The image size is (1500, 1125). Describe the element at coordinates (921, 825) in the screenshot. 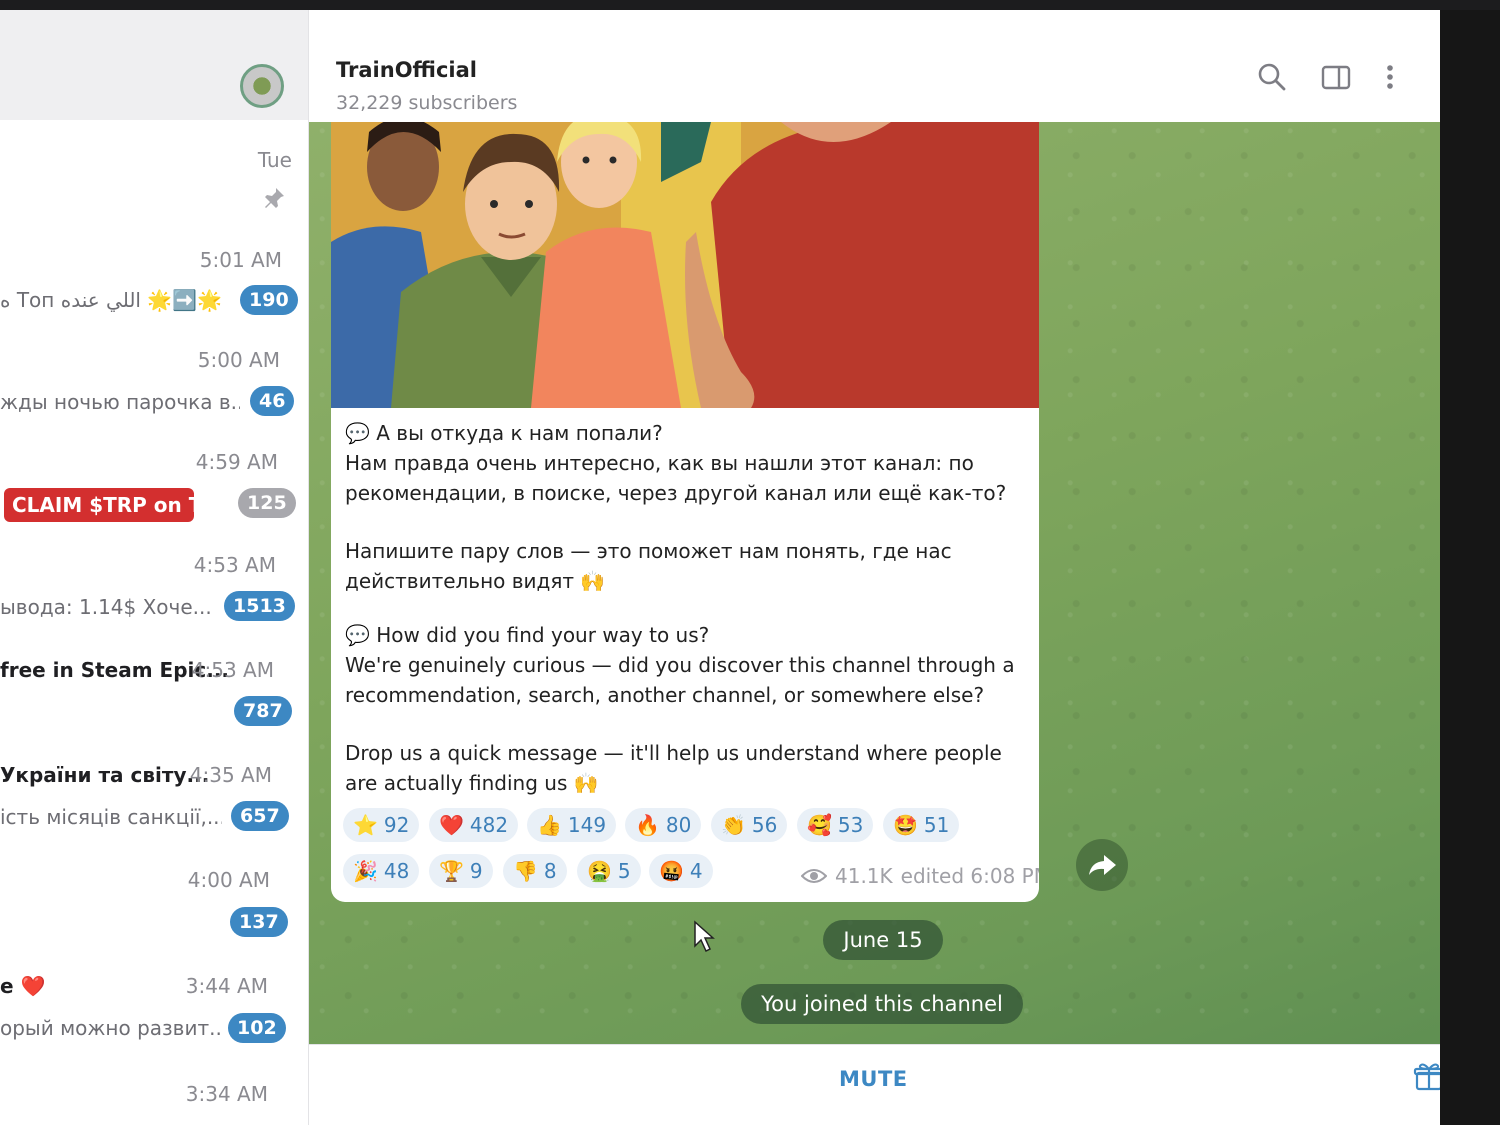

I see `reaction-star-struck: 🤩 51` at that location.